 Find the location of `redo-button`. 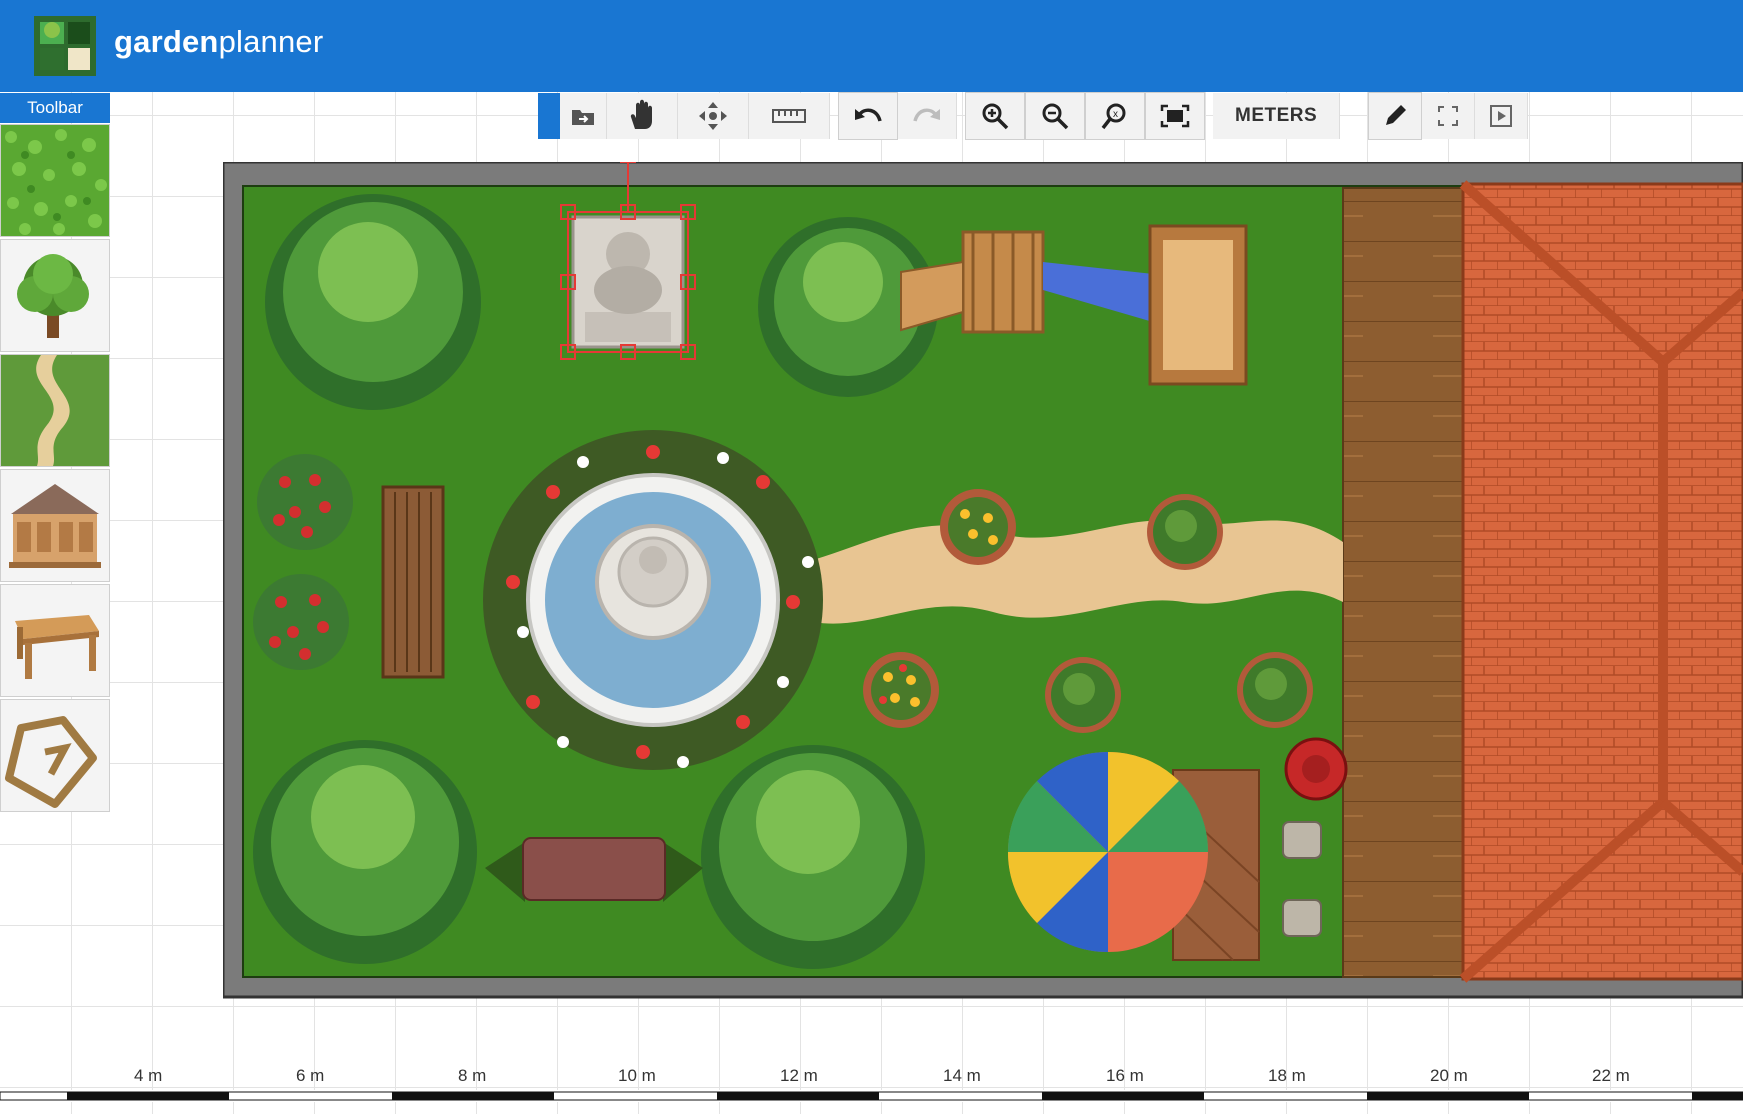

redo-button is located at coordinates (927, 116).